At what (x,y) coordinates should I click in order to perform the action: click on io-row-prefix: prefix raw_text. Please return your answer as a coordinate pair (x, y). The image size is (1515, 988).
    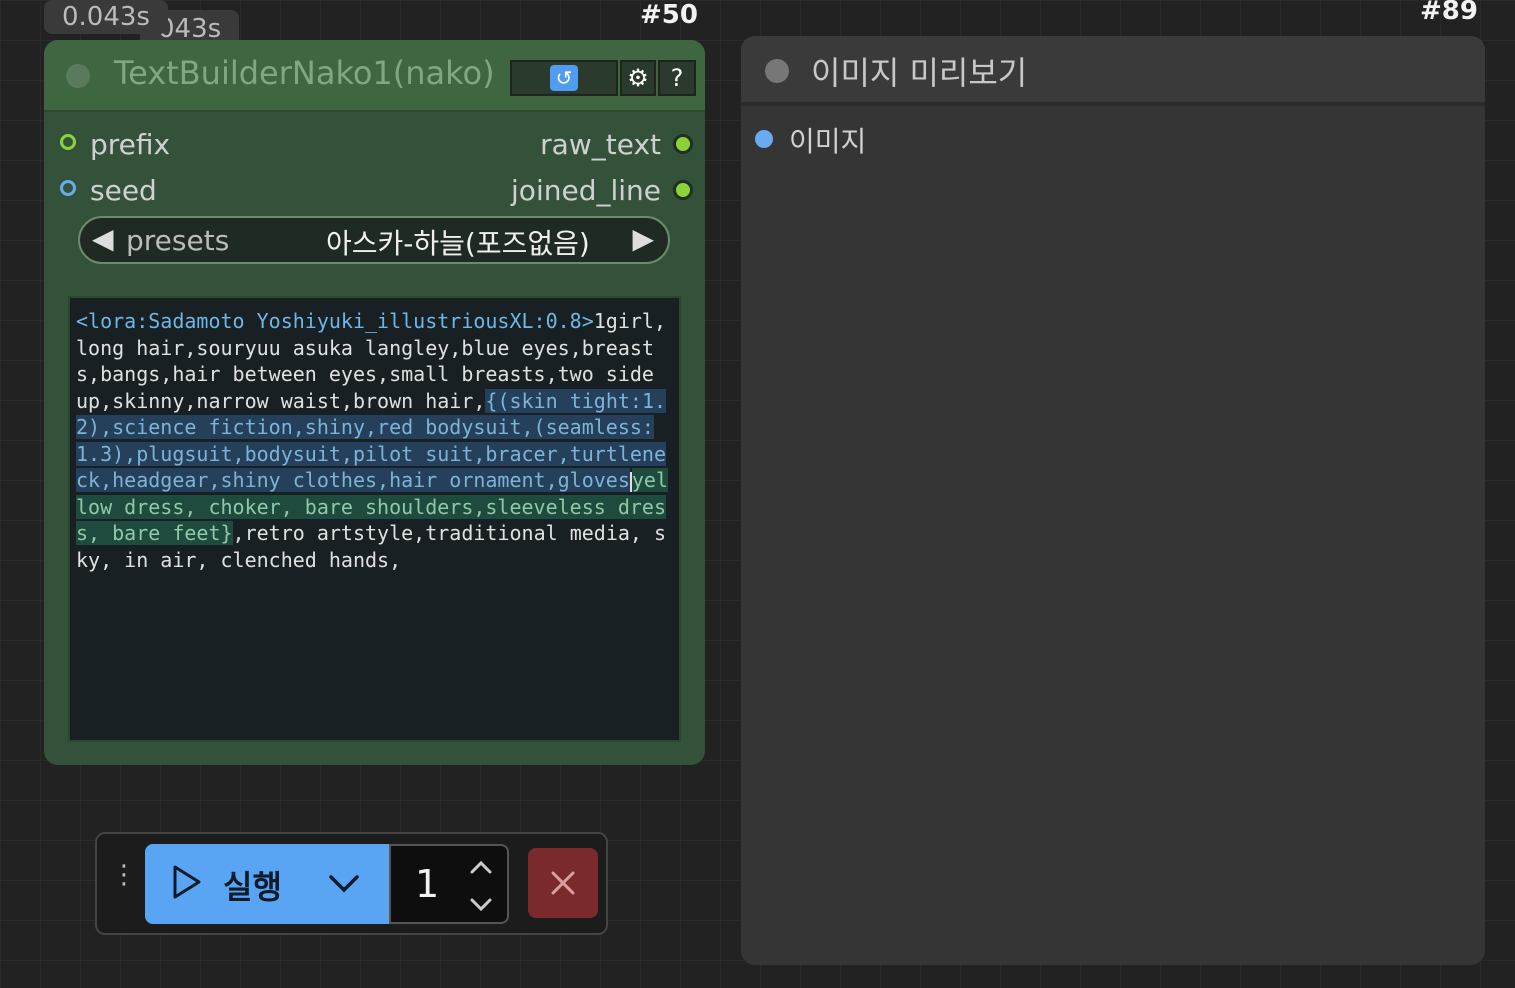
    Looking at the image, I should click on (374, 144).